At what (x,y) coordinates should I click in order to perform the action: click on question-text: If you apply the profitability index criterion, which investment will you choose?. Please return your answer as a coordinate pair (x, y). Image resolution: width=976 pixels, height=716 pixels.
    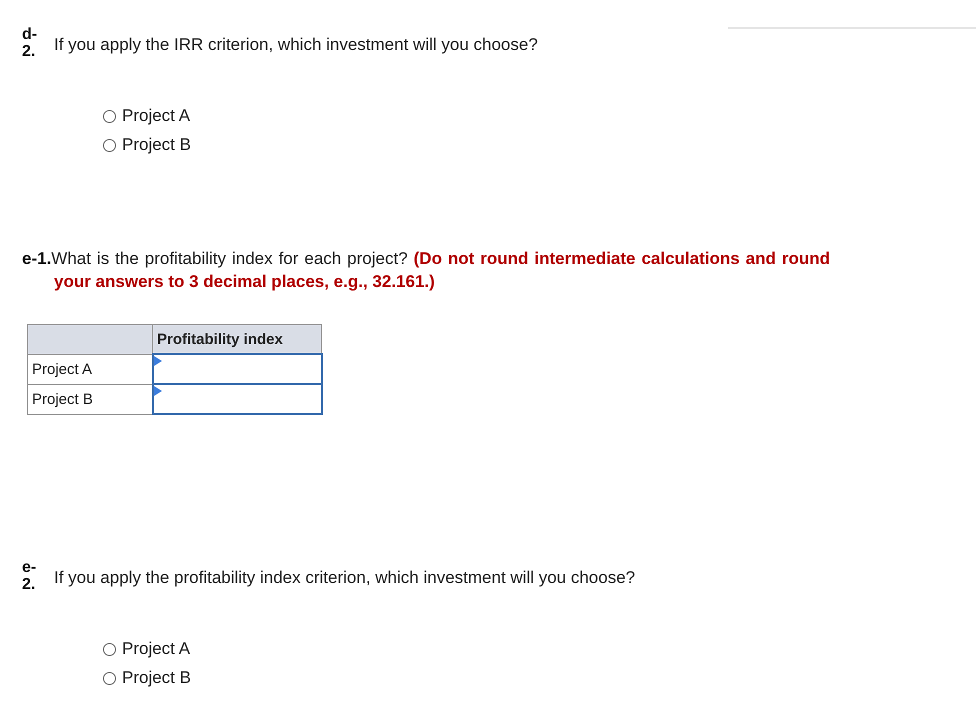
    Looking at the image, I should click on (345, 578).